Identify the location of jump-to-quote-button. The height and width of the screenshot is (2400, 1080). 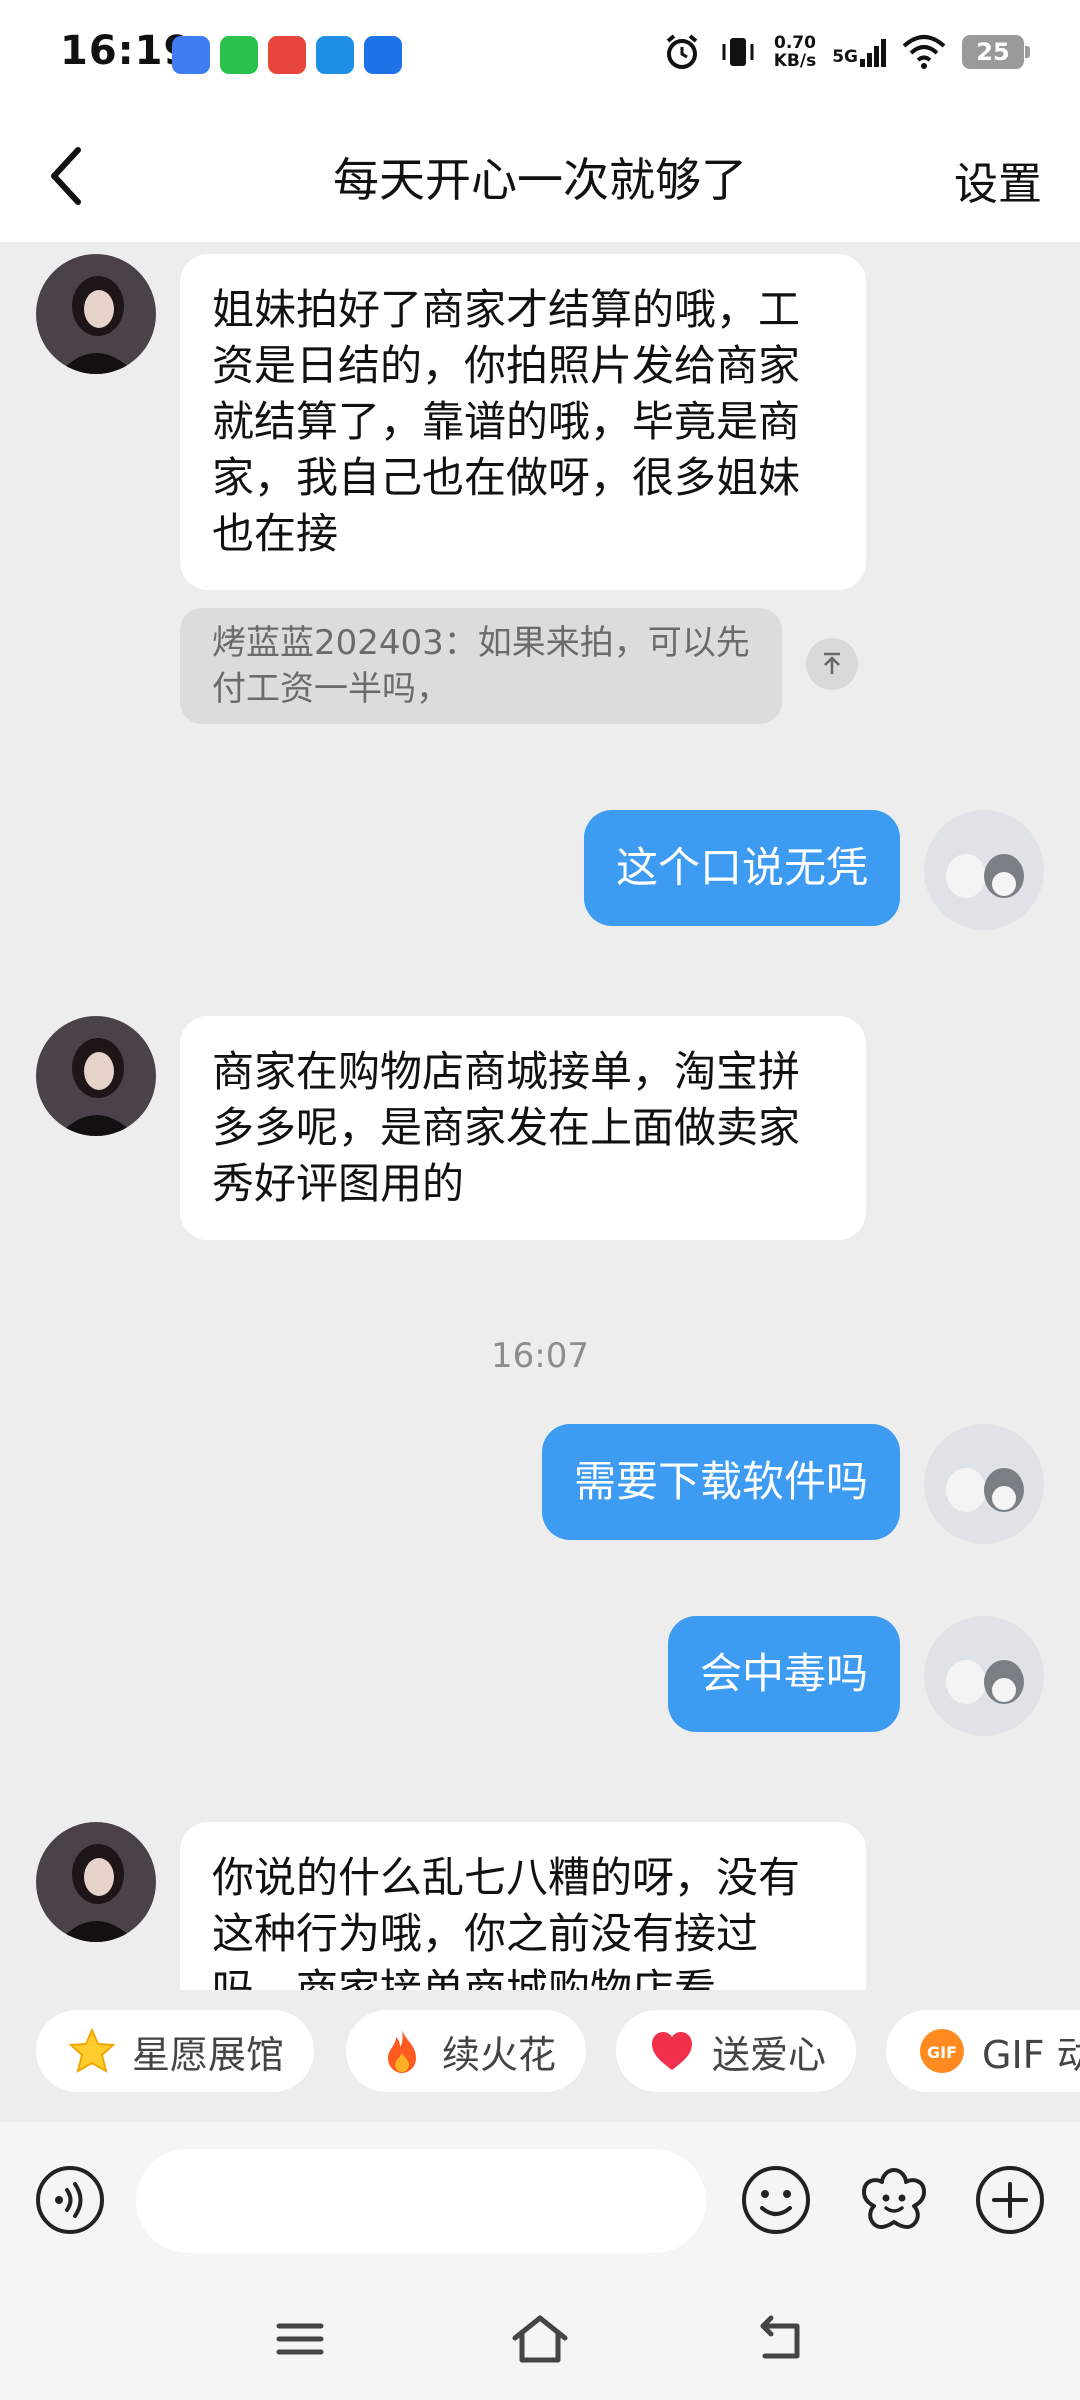
(832, 664).